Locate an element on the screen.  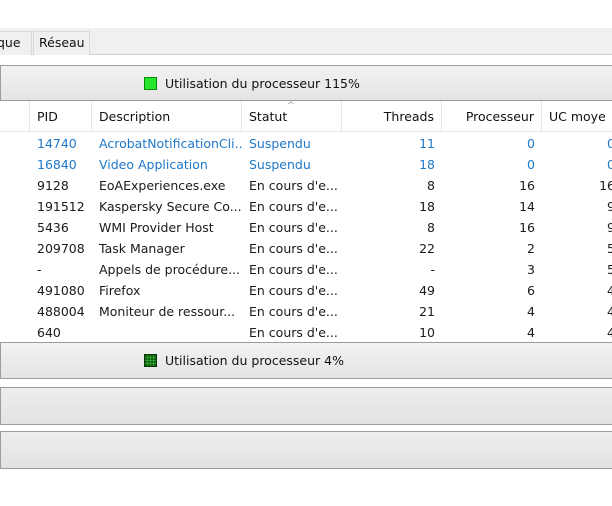
cell-avg-cpu: 16 is located at coordinates (605, 185).